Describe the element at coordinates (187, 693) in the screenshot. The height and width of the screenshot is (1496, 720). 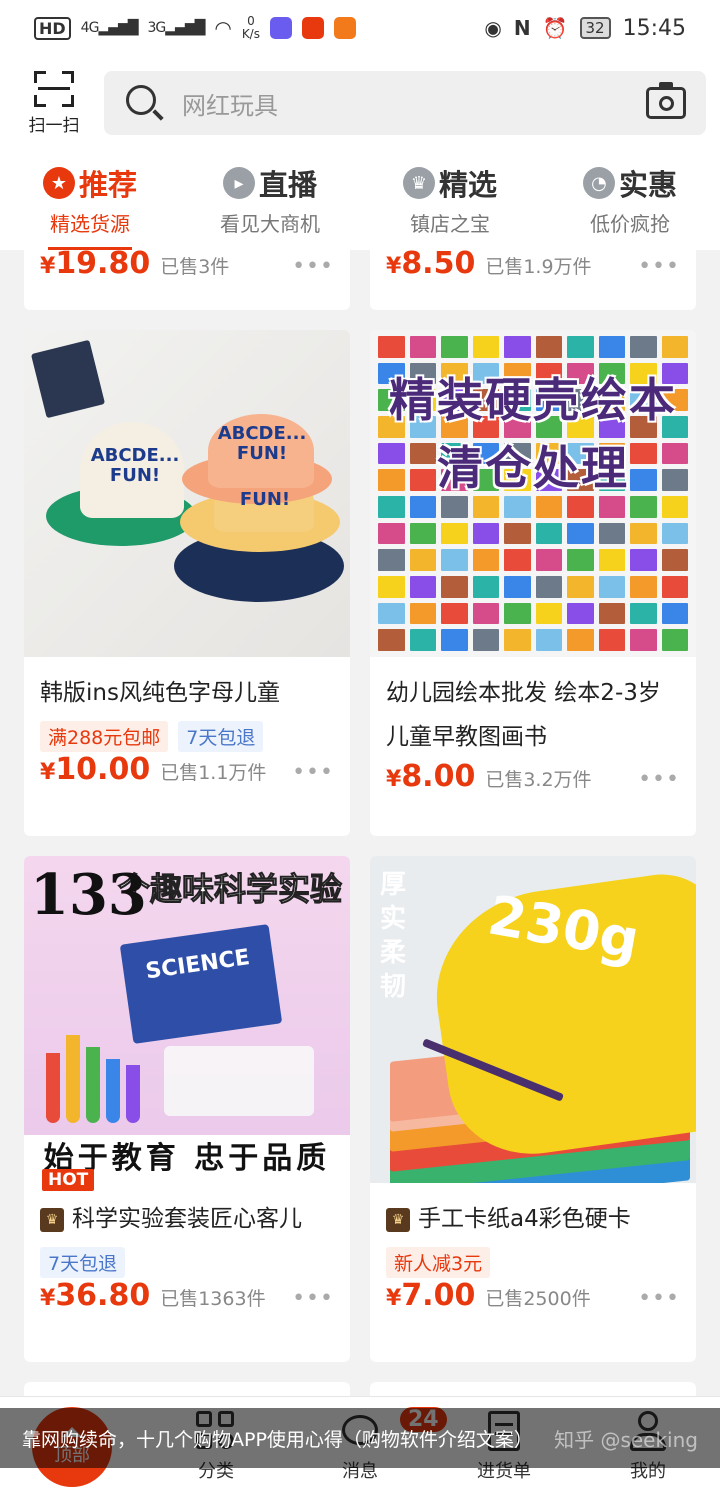
I see `product-title: 韩版ins风纯色字母儿童` at that location.